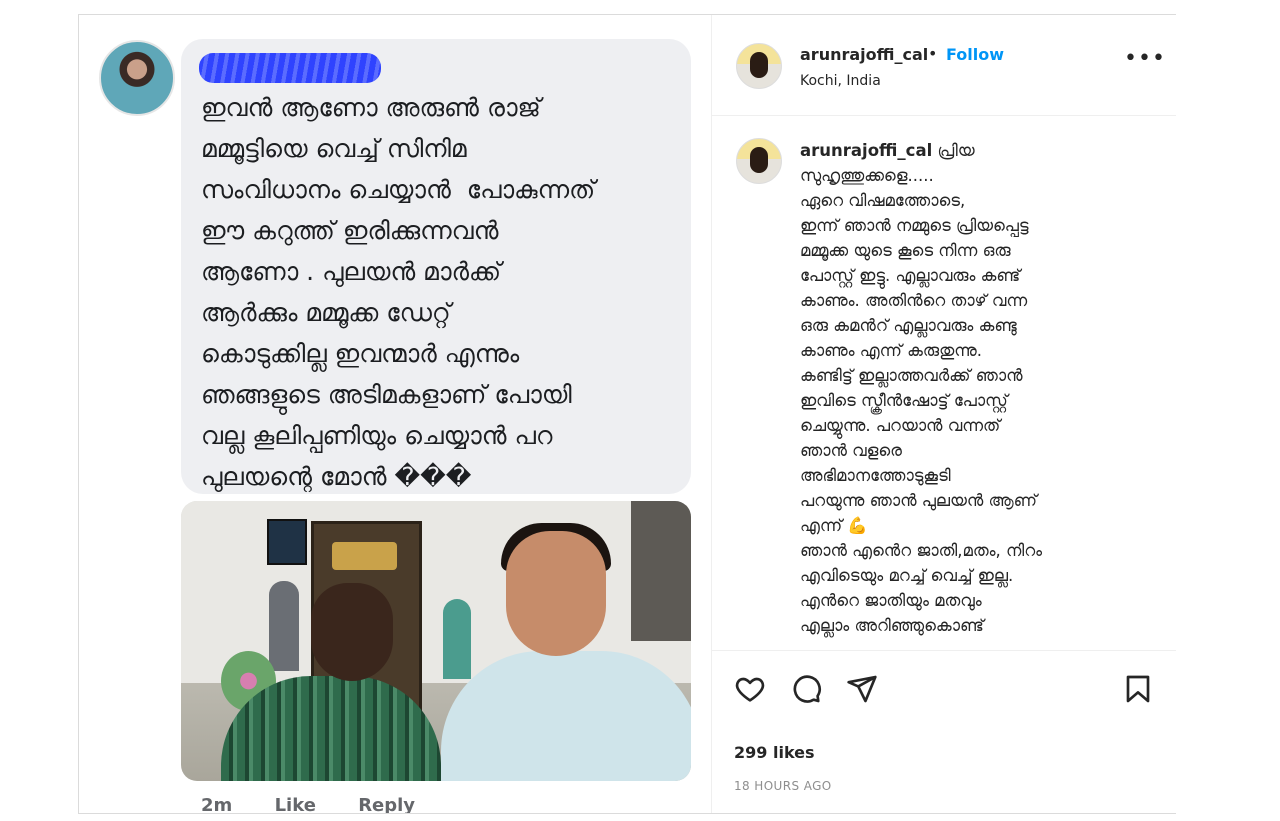  Describe the element at coordinates (750, 689) in the screenshot. I see `heart-icon` at that location.